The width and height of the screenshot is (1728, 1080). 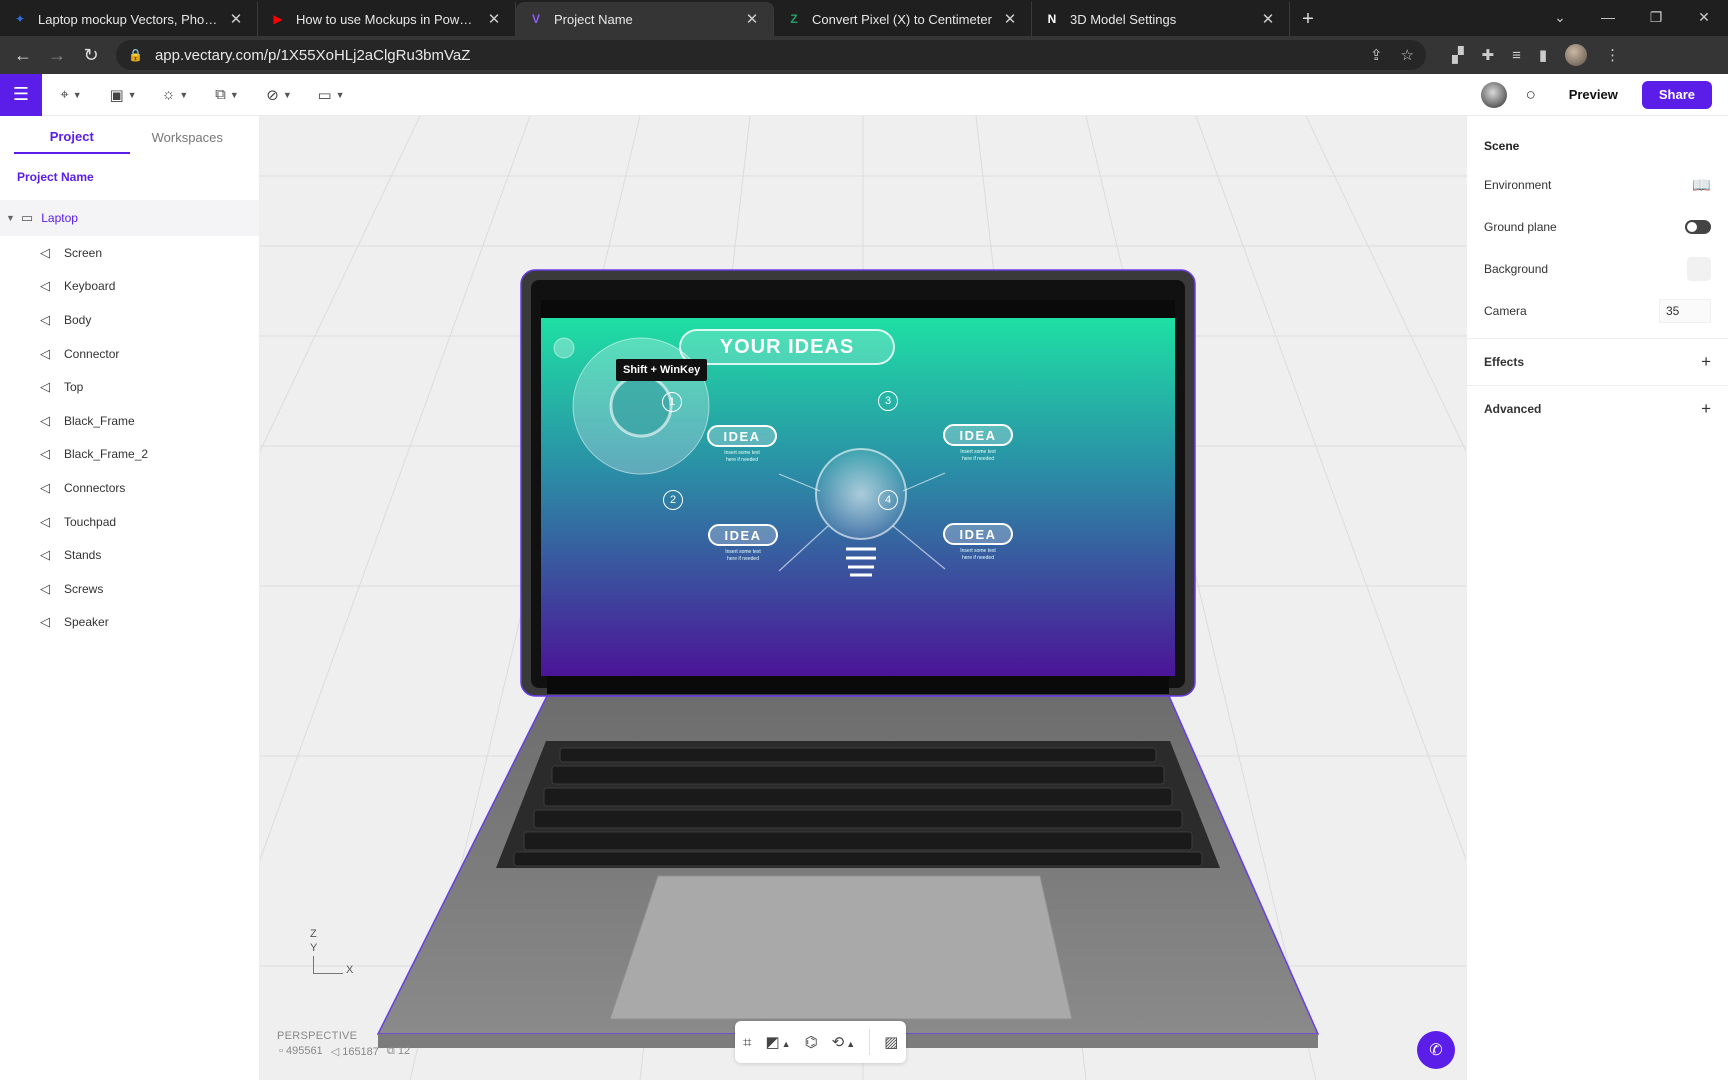 I want to click on tab-title: Convert Pixel (X) to Centimeter, so click(x=902, y=19).